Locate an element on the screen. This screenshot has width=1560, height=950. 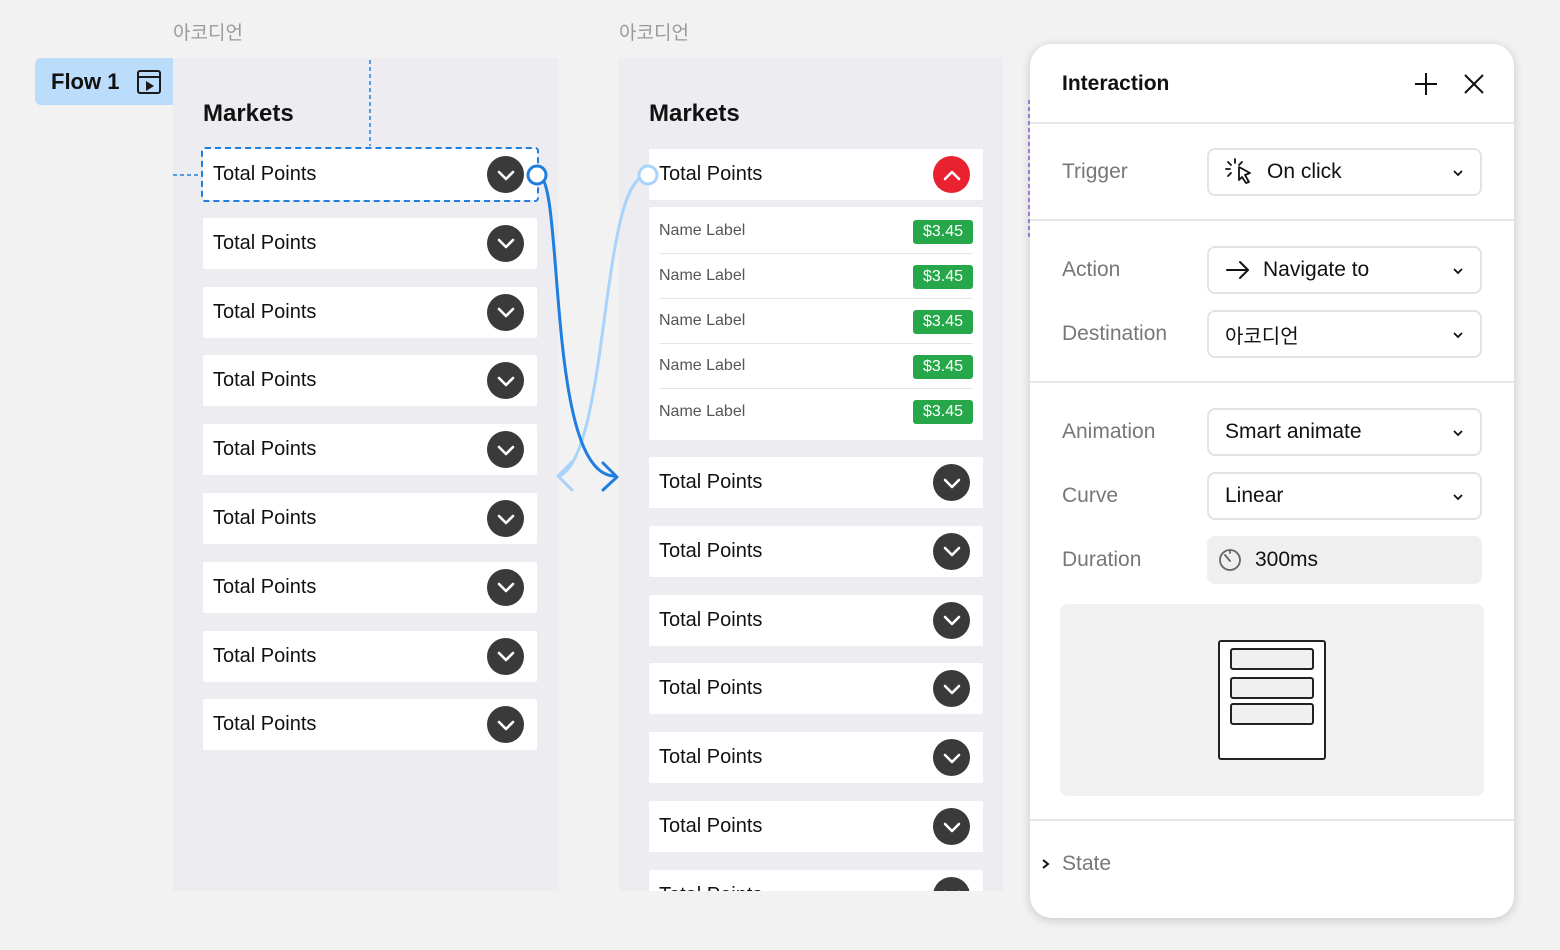
panel-header: Interaction is located at coordinates (1272, 84).